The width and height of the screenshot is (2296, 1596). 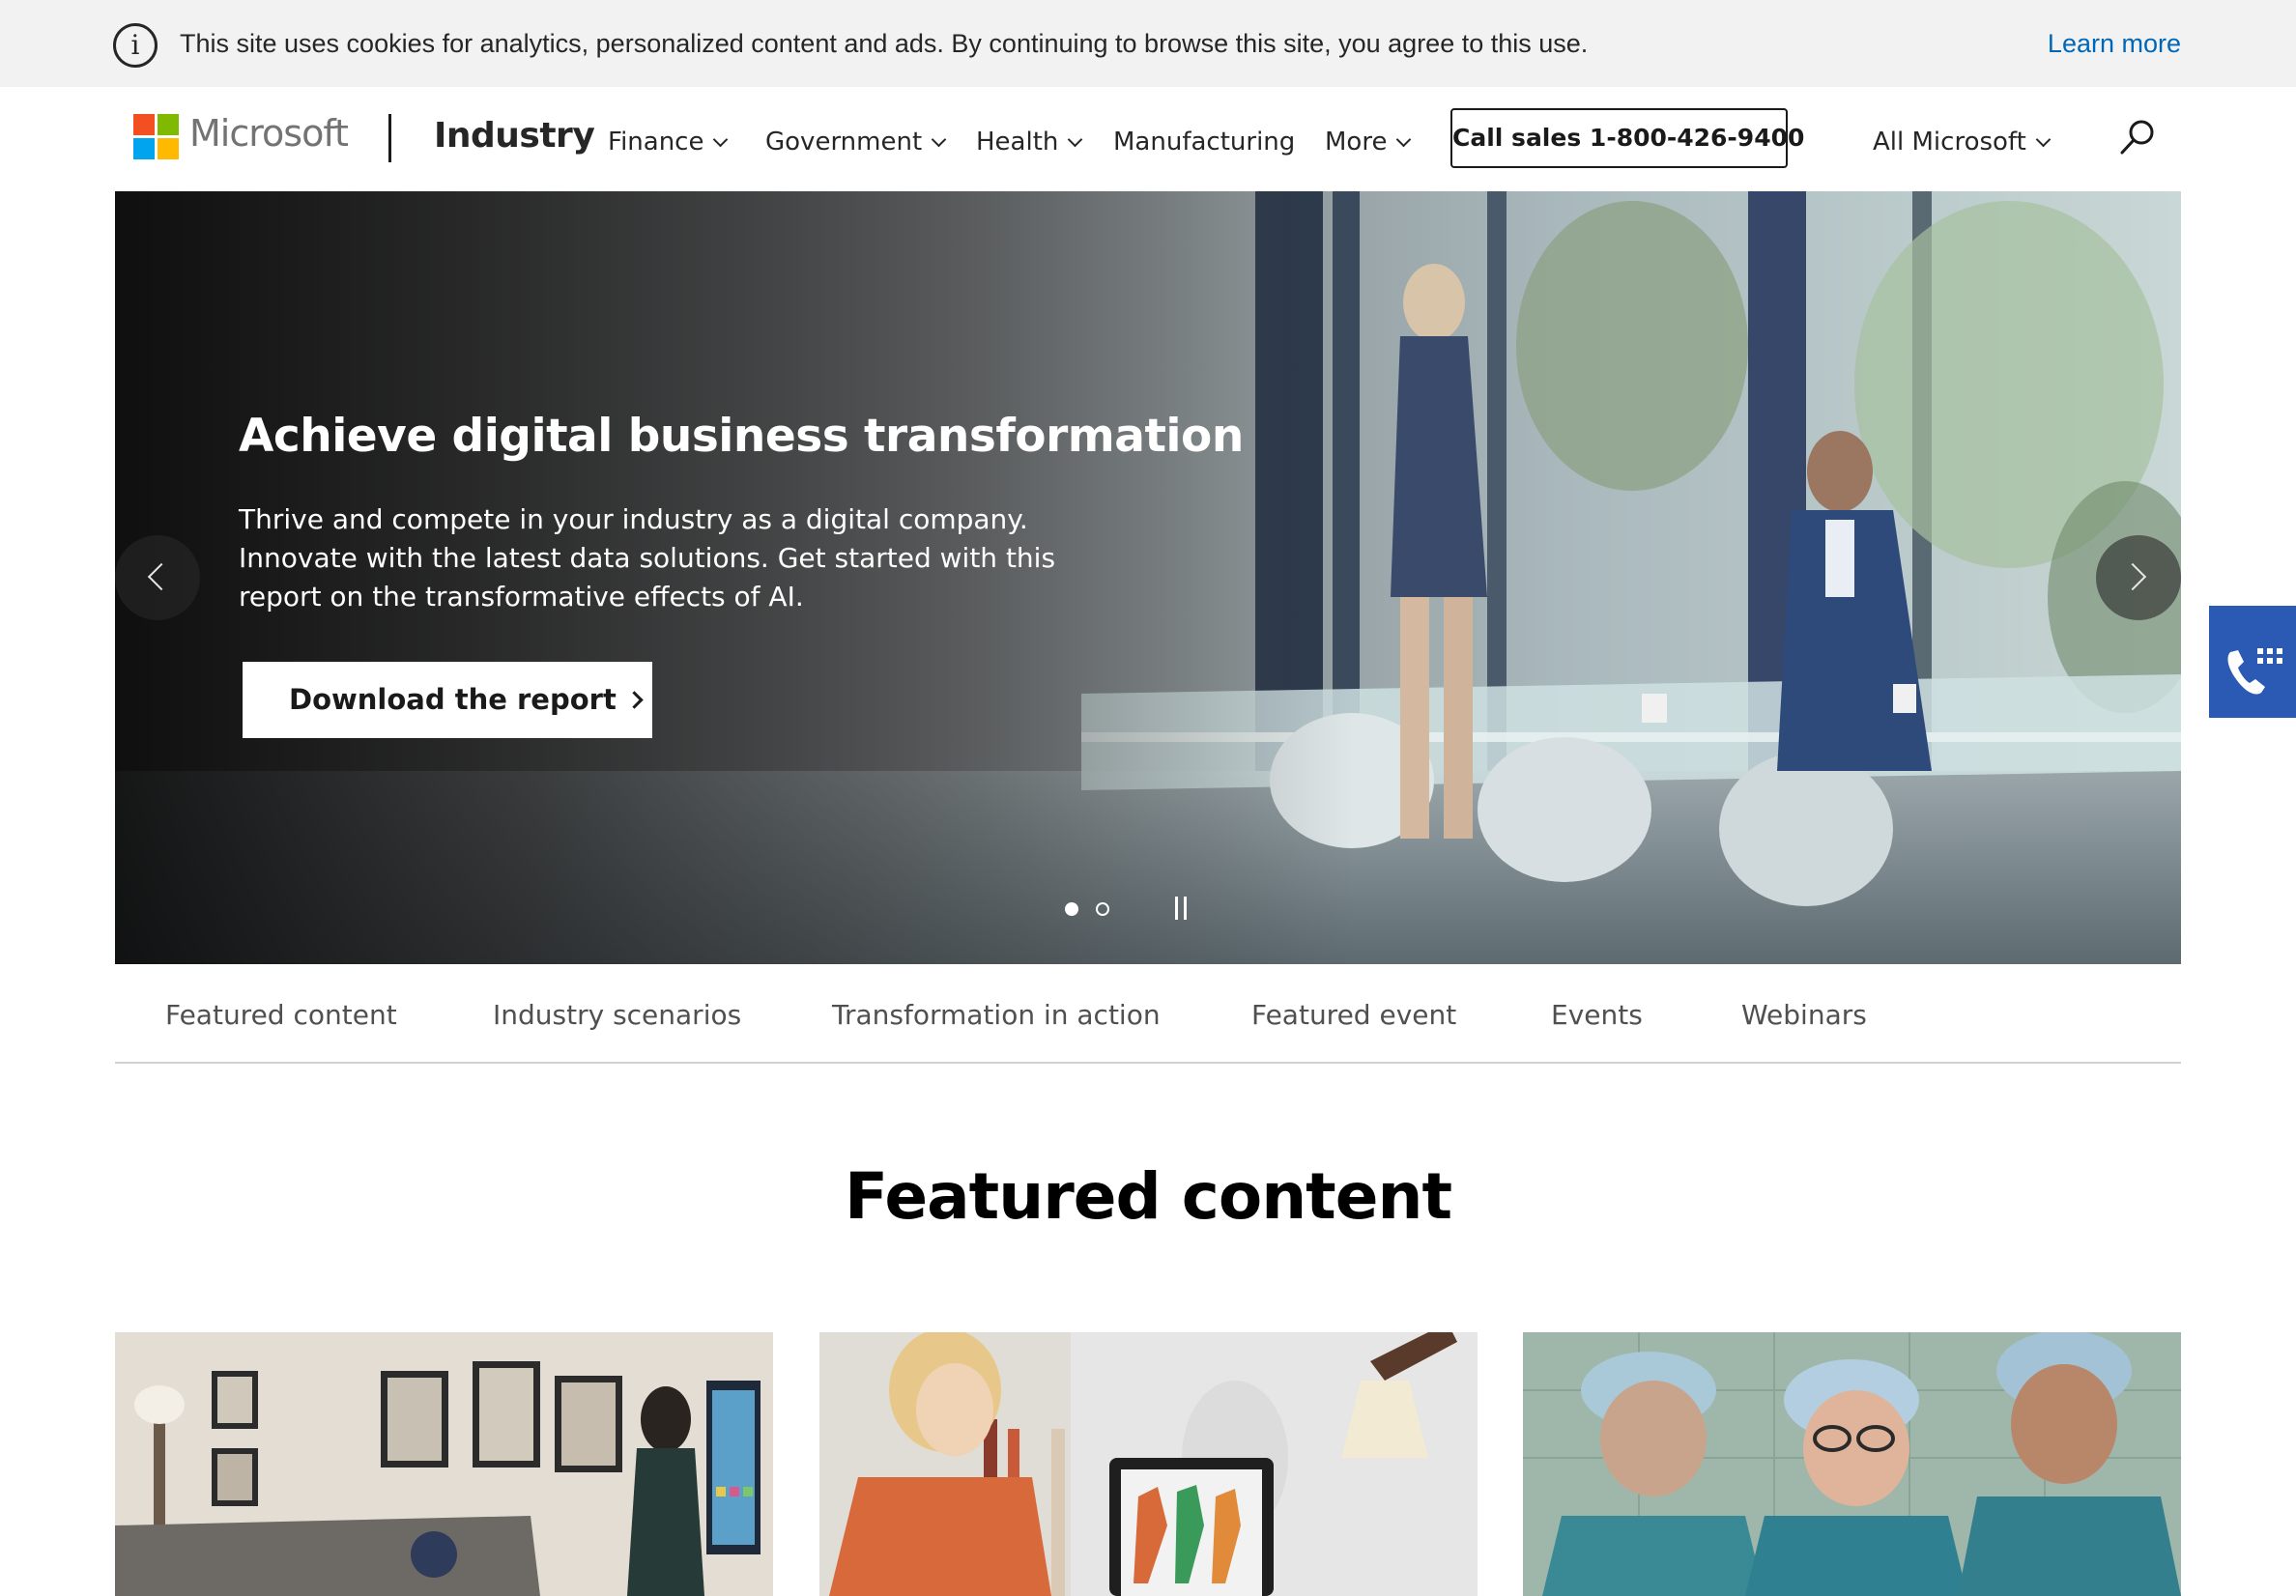 What do you see at coordinates (161, 577) in the screenshot?
I see `chevron-left-icon` at bounding box center [161, 577].